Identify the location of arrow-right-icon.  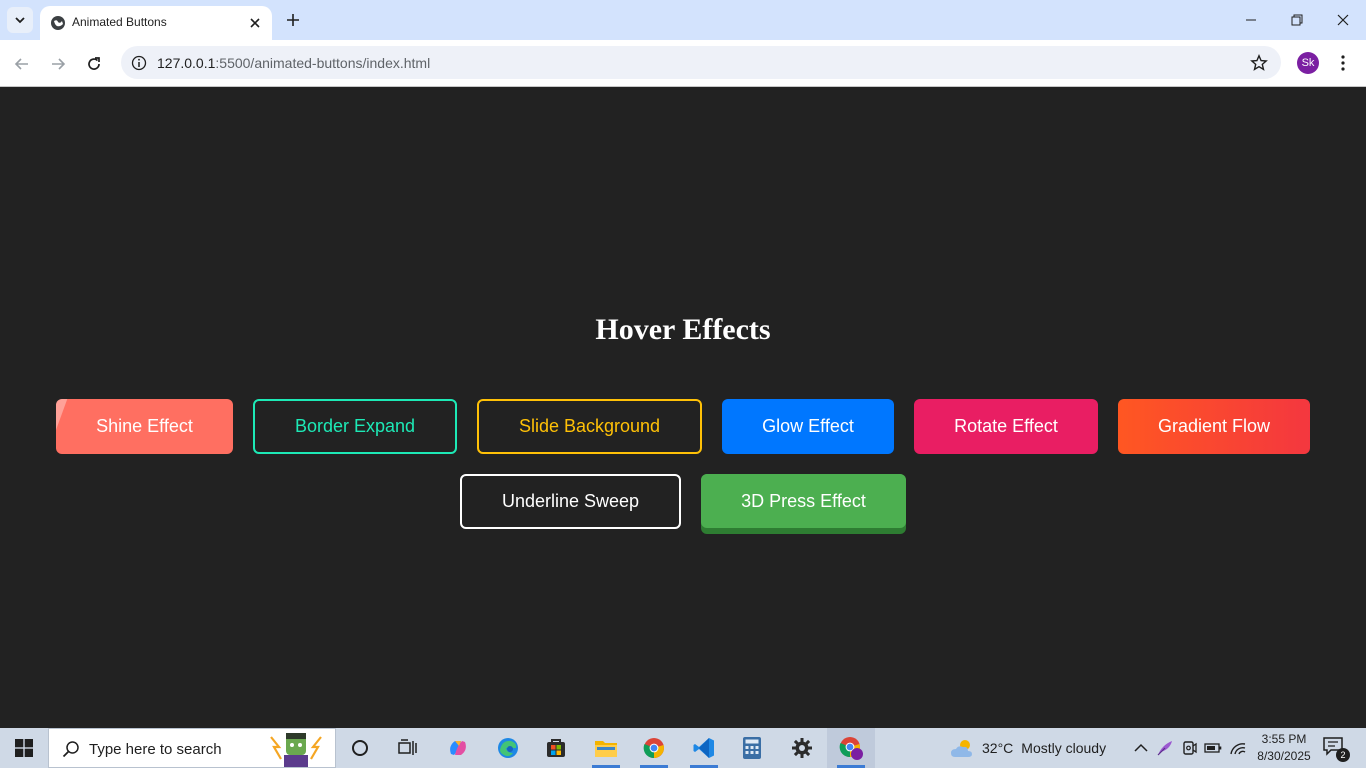
(59, 64).